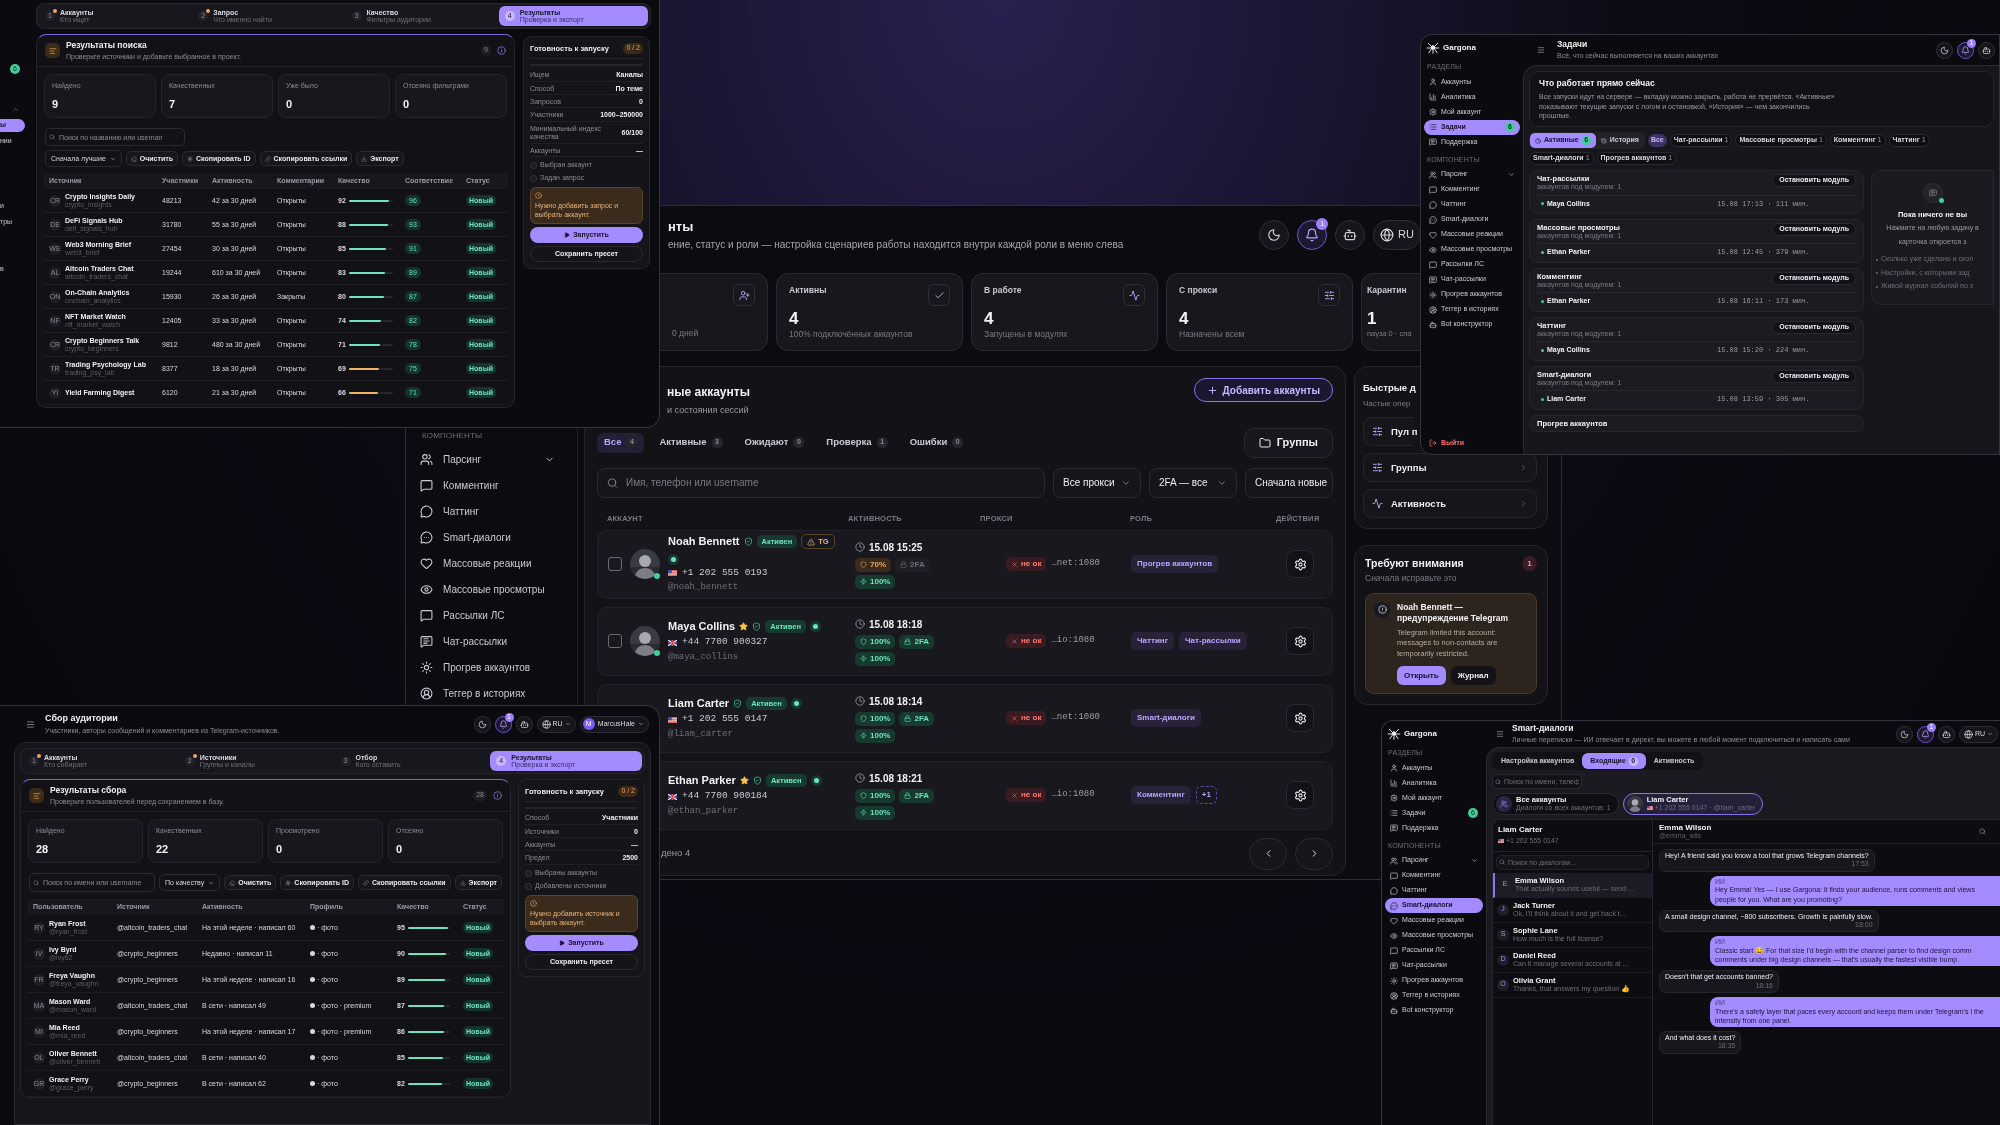  I want to click on stat-label: В работе, so click(1003, 290).